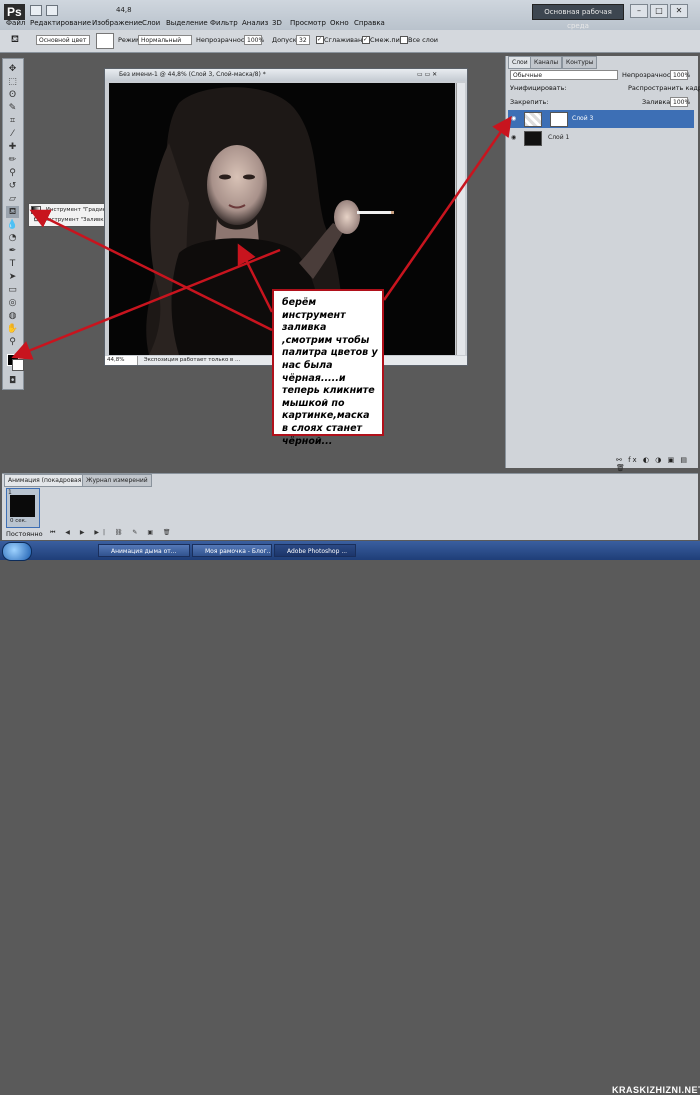 The width and height of the screenshot is (700, 1095). Describe the element at coordinates (578, 17) in the screenshot. I see `workspace-button: Основная рабочая среда` at that location.